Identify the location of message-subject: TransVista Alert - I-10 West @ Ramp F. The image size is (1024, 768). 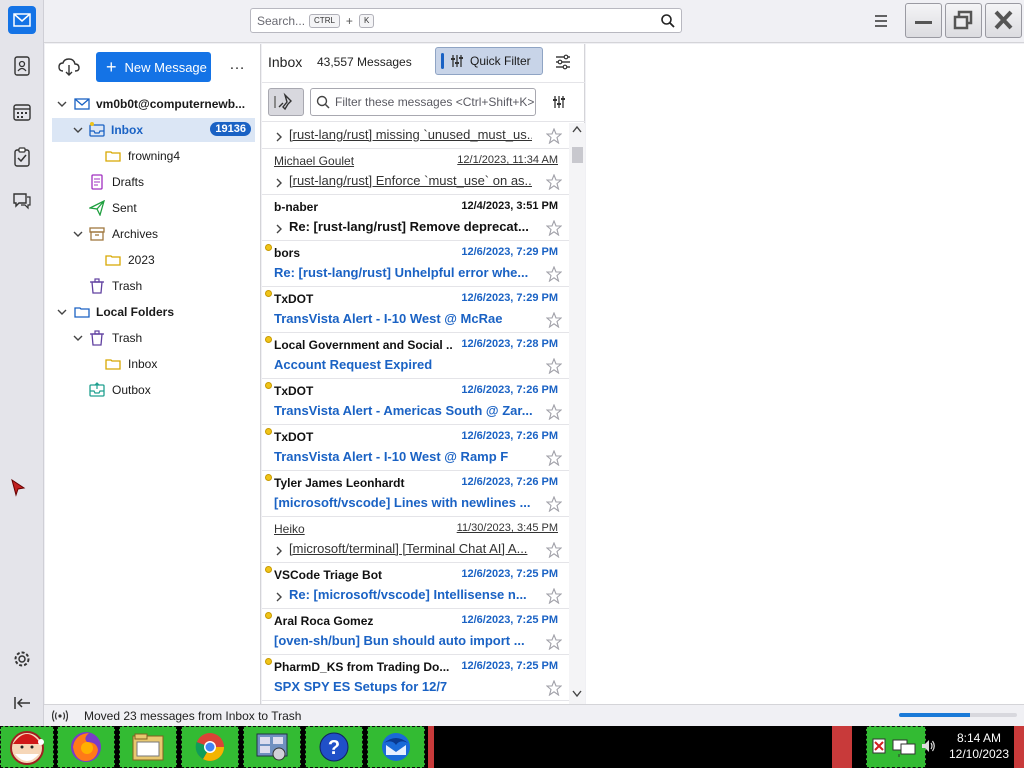
(391, 456).